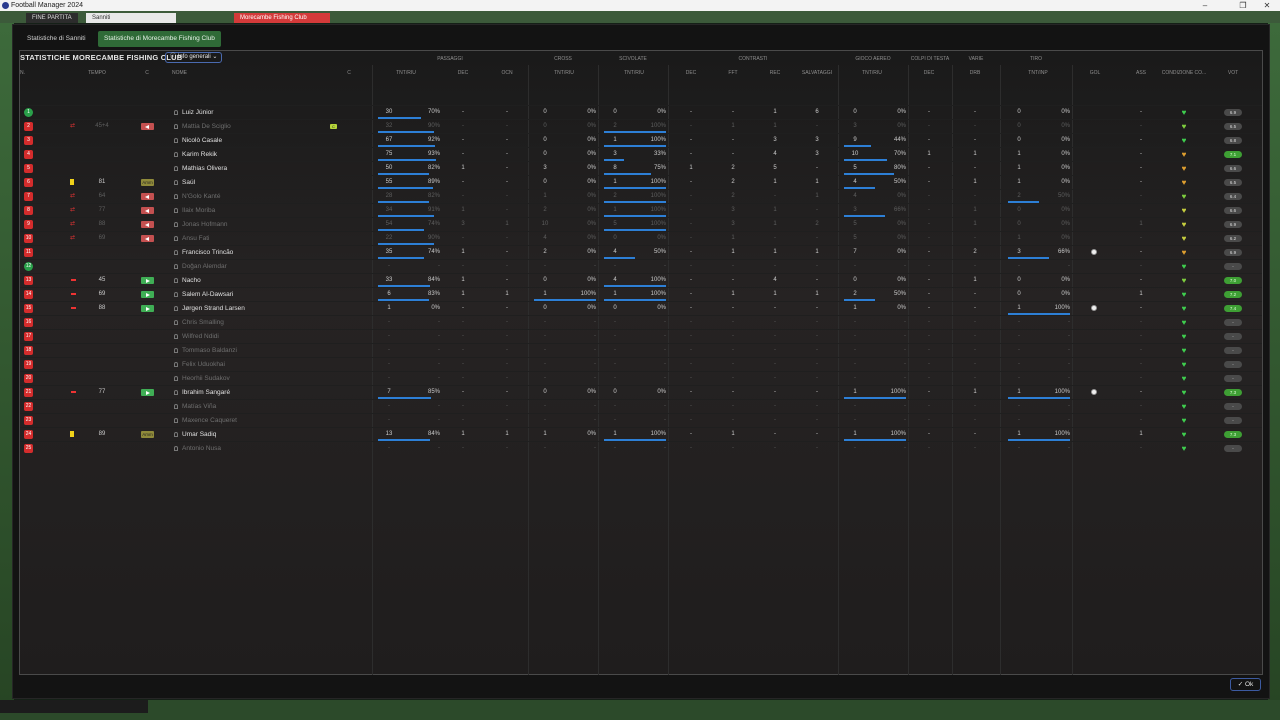 The image size is (1280, 720). What do you see at coordinates (905, 266) in the screenshot?
I see `aerial-percent: -` at bounding box center [905, 266].